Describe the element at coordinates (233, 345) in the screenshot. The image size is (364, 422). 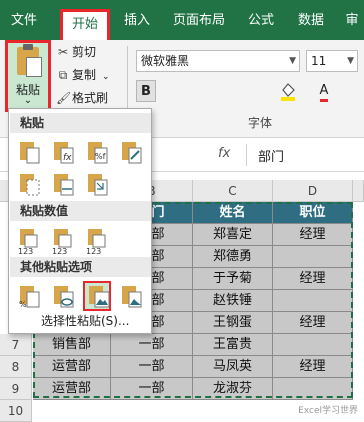
I see `table-cell: 王富贵` at that location.